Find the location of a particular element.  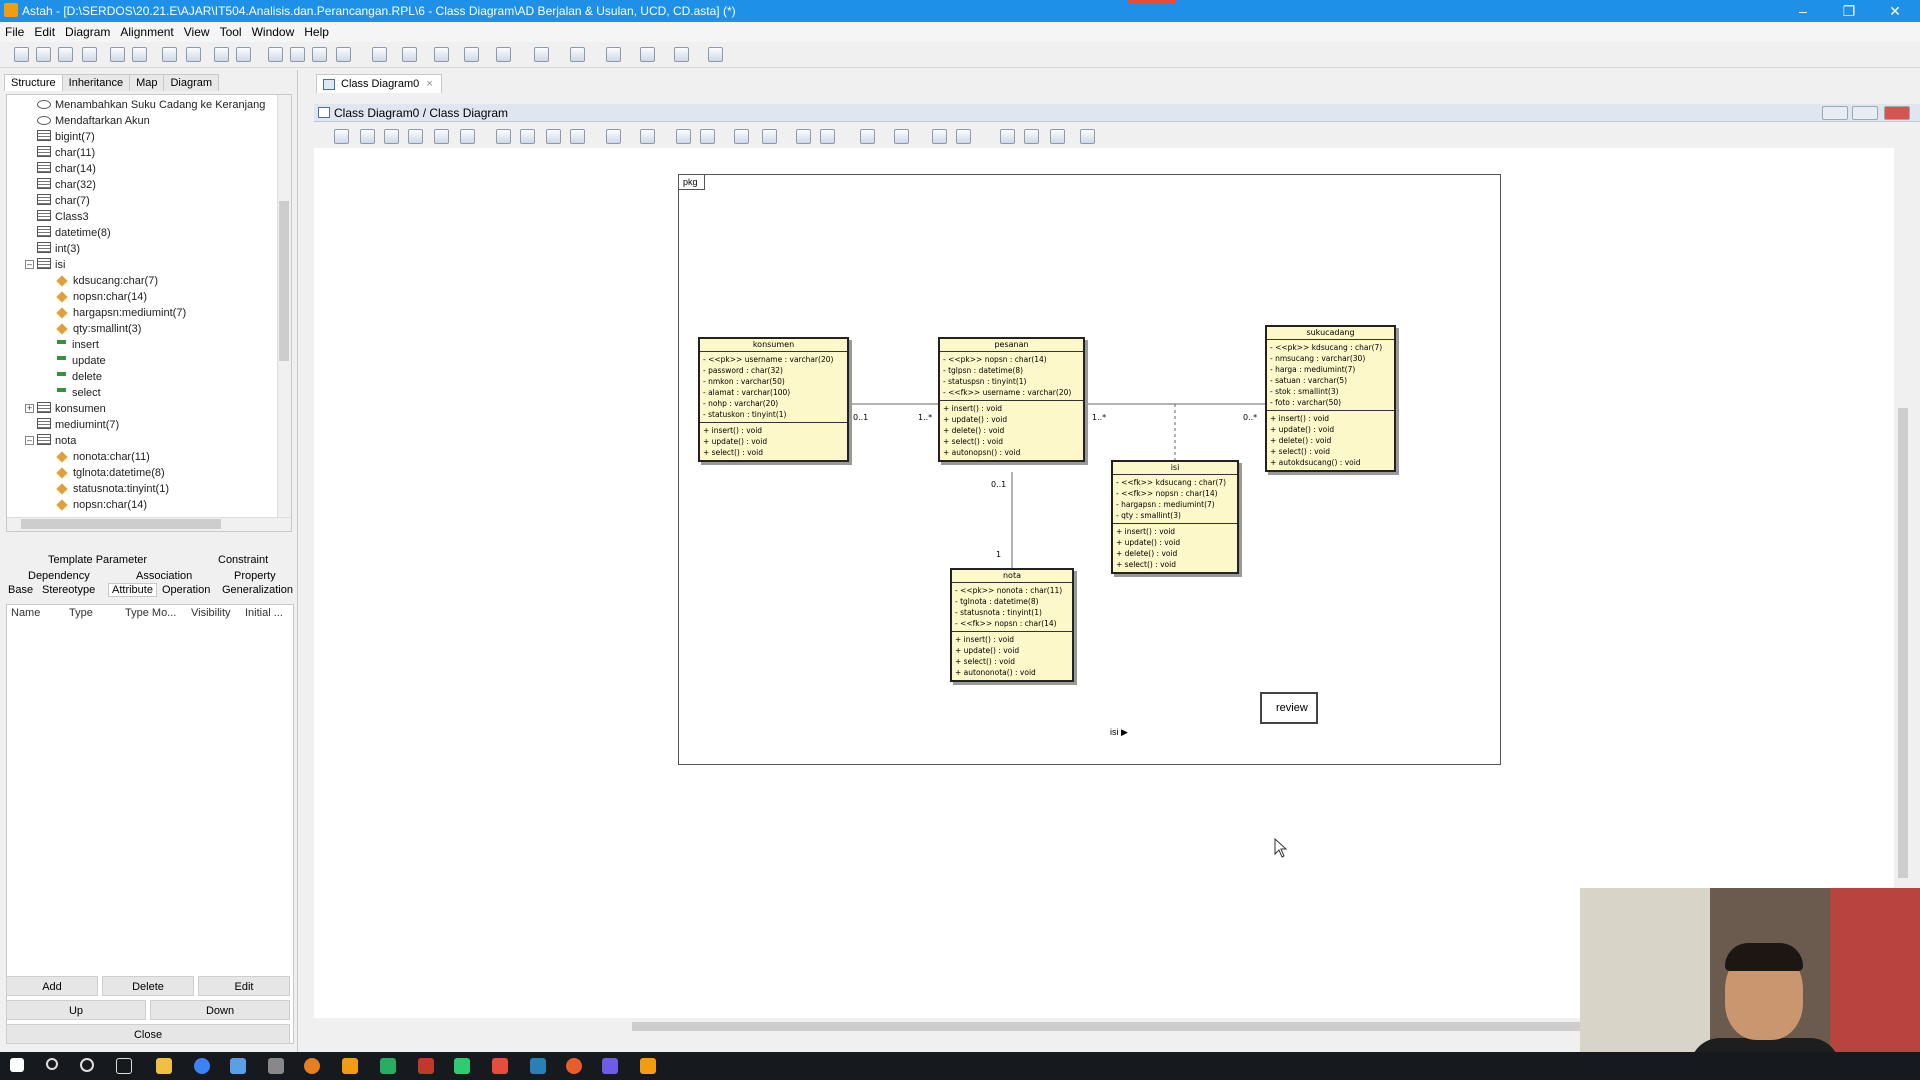

astah-taskbar-icon is located at coordinates (648, 1066).